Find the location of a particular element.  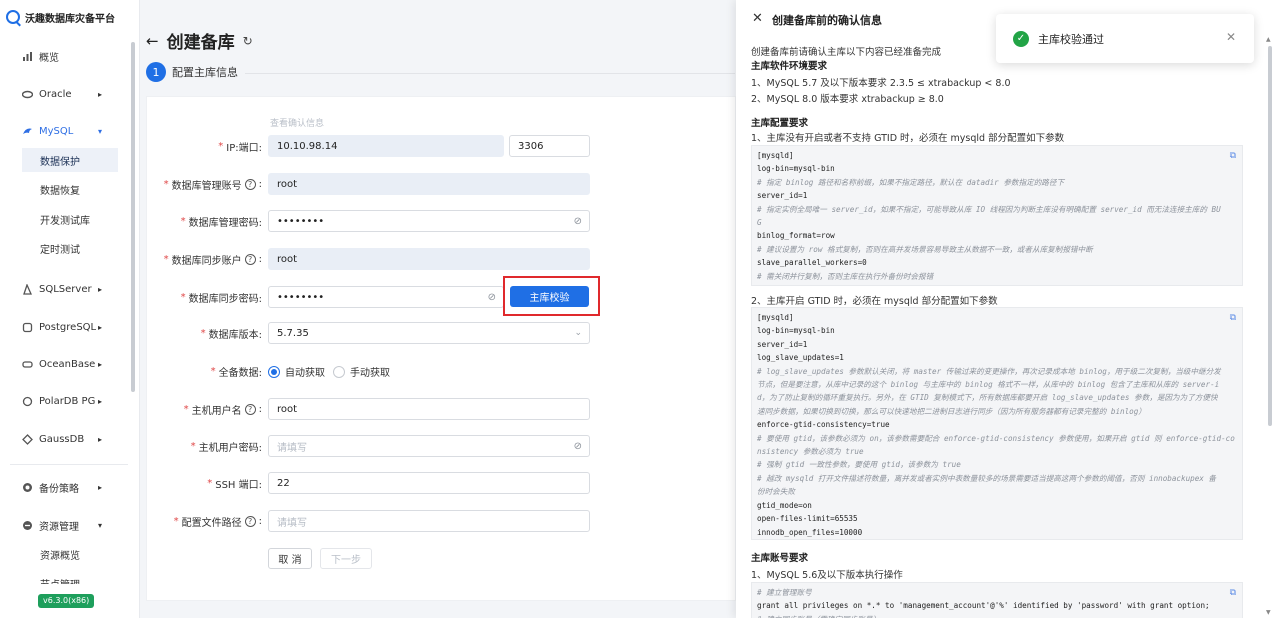

code-line: binlog_format=row is located at coordinates (796, 236).